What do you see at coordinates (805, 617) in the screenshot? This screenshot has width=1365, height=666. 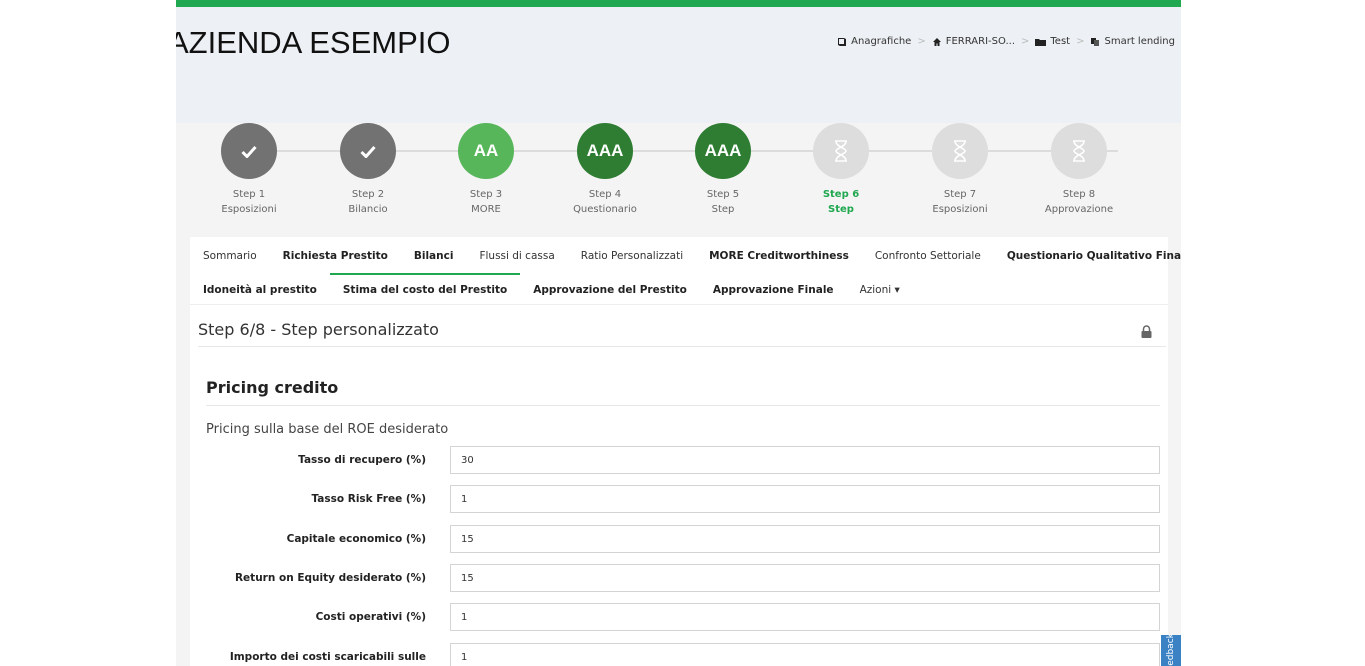 I see `costi-operativi-input` at bounding box center [805, 617].